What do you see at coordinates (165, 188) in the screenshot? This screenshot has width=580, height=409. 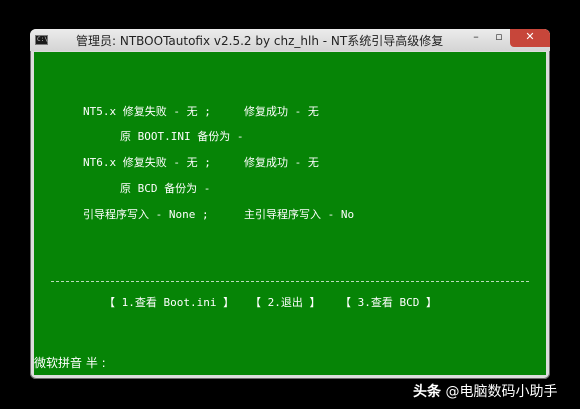 I see `nt6-backup-status: 原 BCD 备份为 -` at bounding box center [165, 188].